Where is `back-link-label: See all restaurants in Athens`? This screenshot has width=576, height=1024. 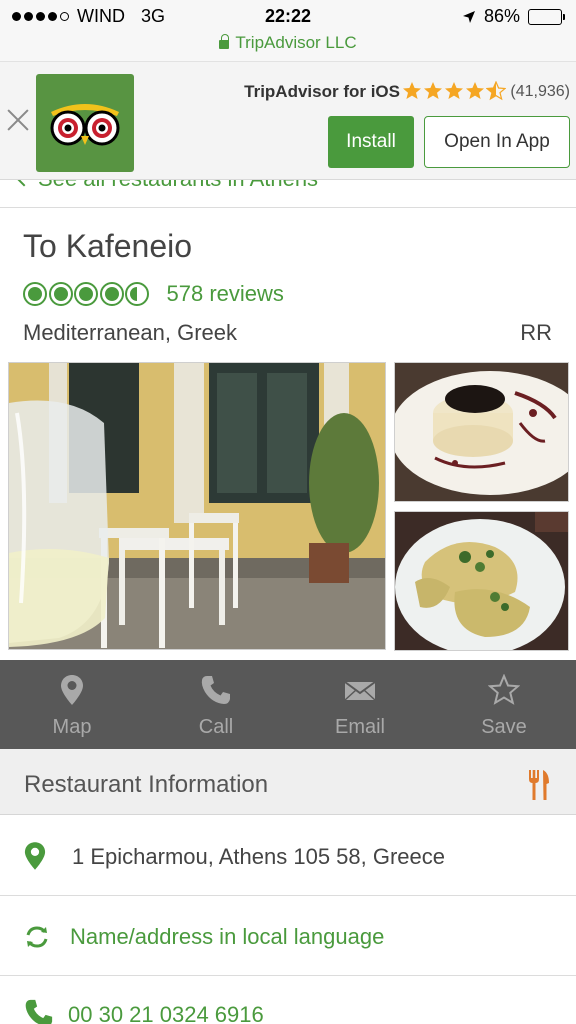
back-link-label: See all restaurants in Athens is located at coordinates (178, 186).